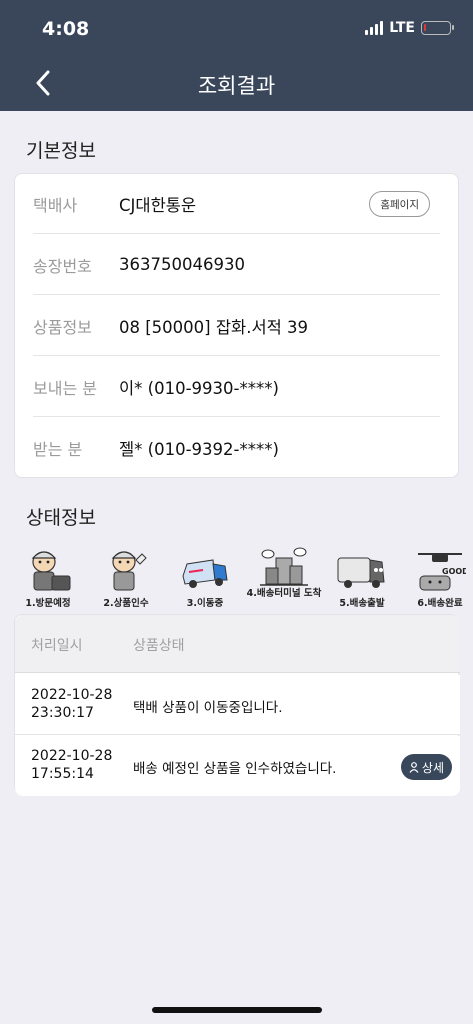 The image size is (473, 1024). I want to click on svg-text: GOOD, so click(454, 571).